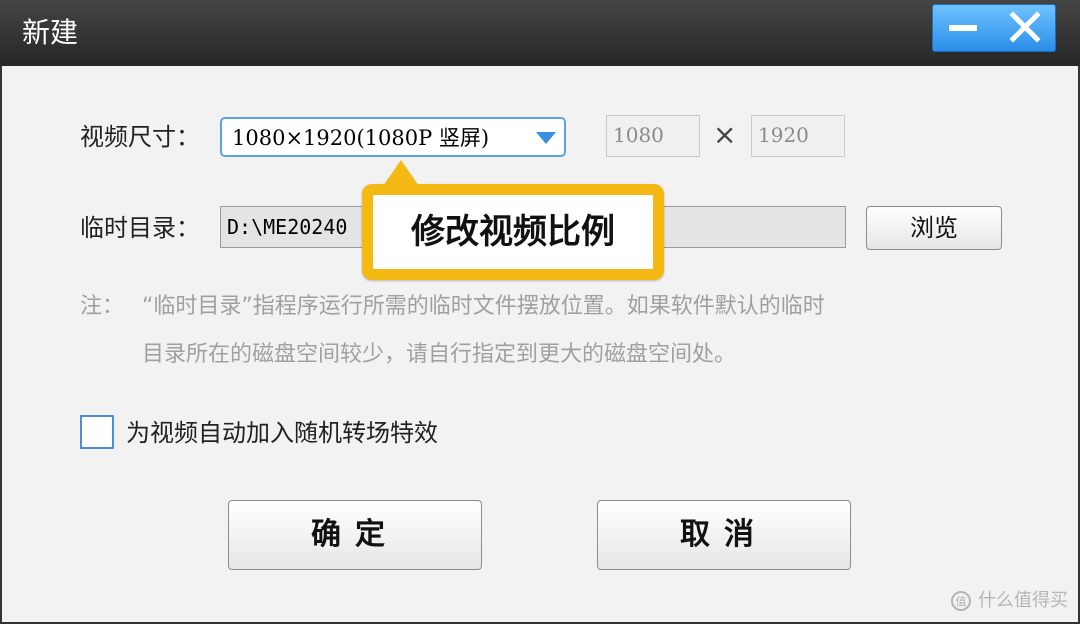  Describe the element at coordinates (102, 306) in the screenshot. I see `note-prefix: 注：` at that location.